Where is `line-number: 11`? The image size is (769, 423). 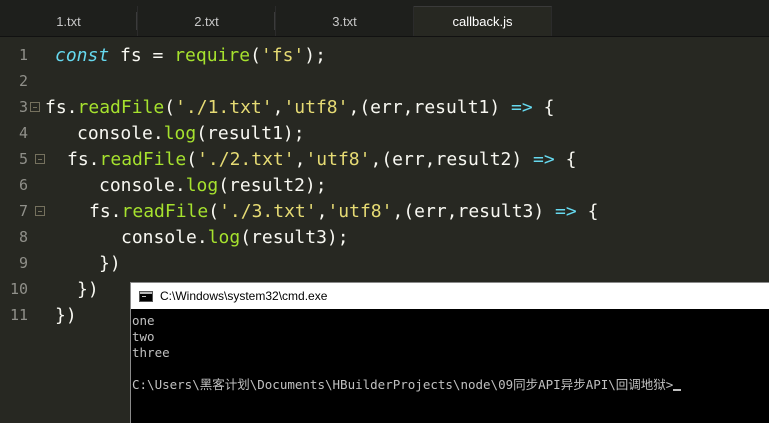
line-number: 11 is located at coordinates (18, 315).